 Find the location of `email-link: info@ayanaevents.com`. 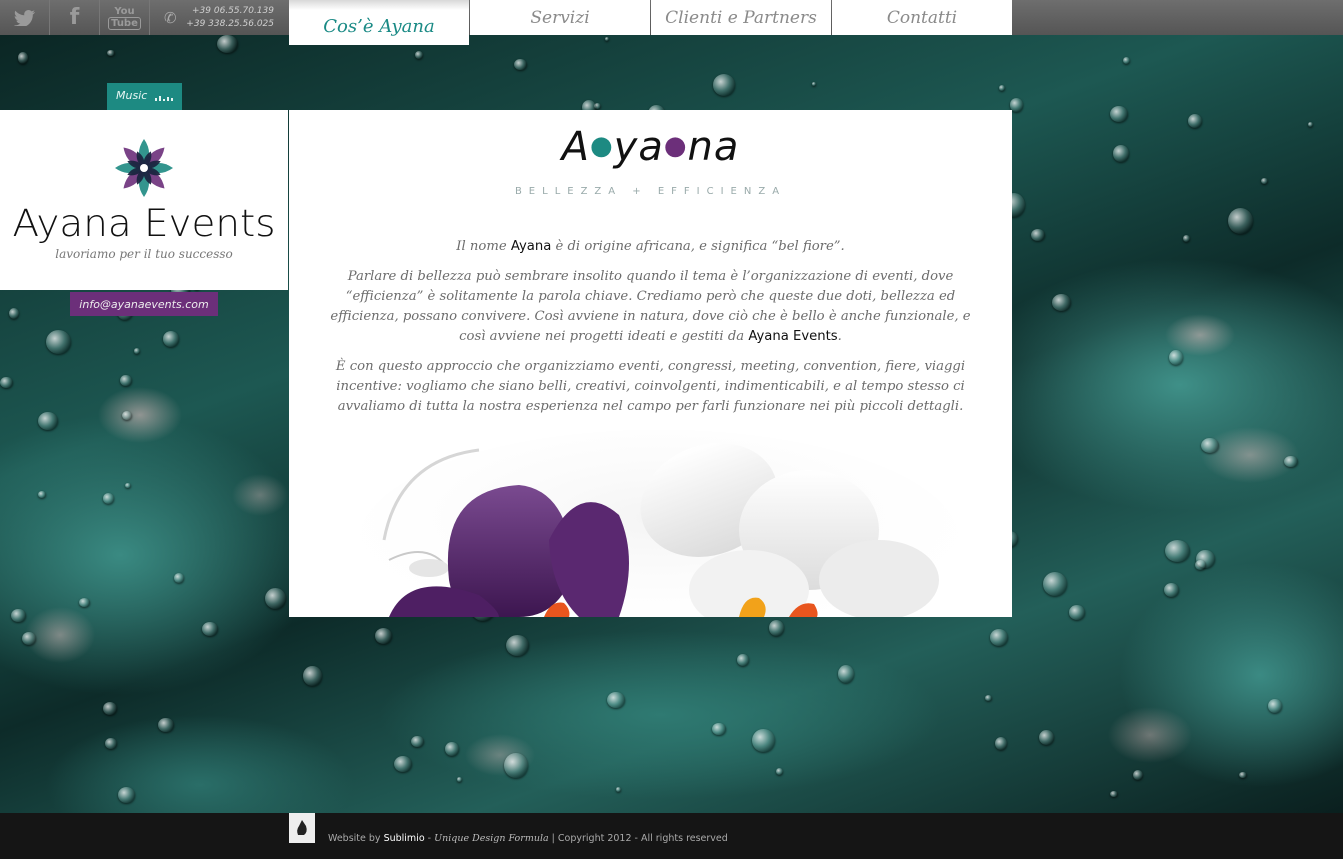

email-link: info@ayanaevents.com is located at coordinates (144, 304).